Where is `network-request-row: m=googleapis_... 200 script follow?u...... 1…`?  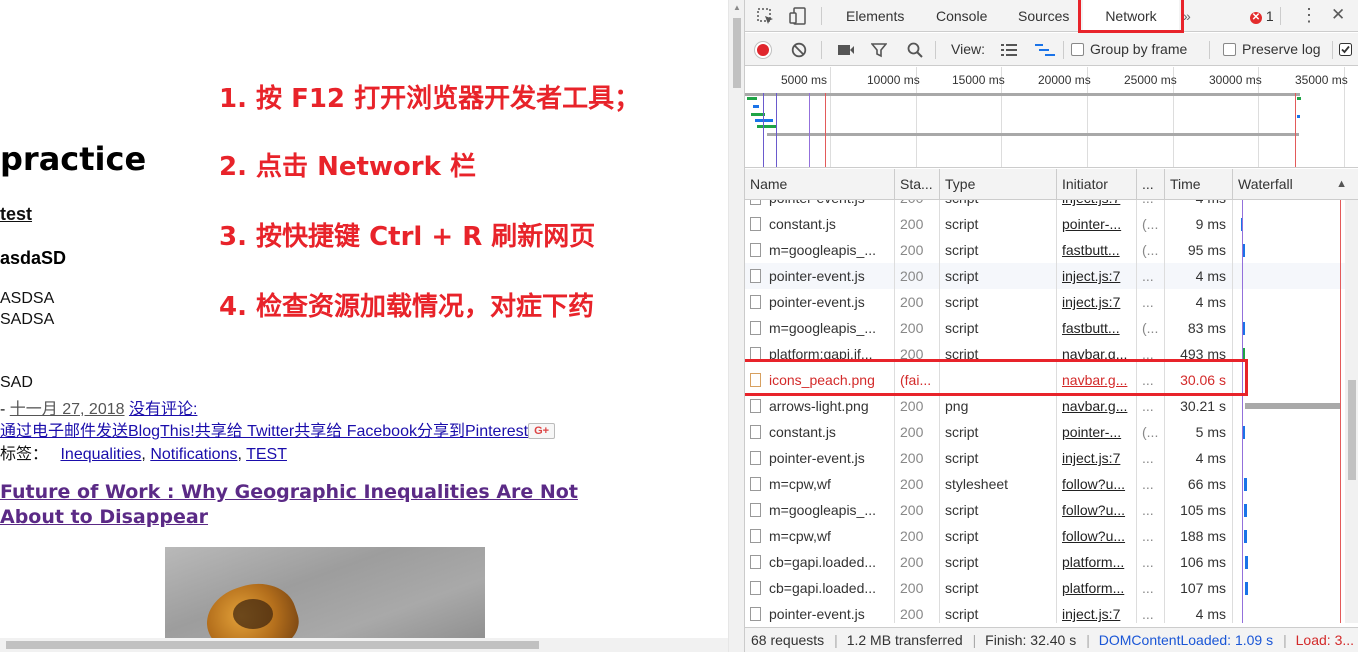 network-request-row: m=googleapis_... 200 script follow?u...... 1… is located at coordinates (1045, 510).